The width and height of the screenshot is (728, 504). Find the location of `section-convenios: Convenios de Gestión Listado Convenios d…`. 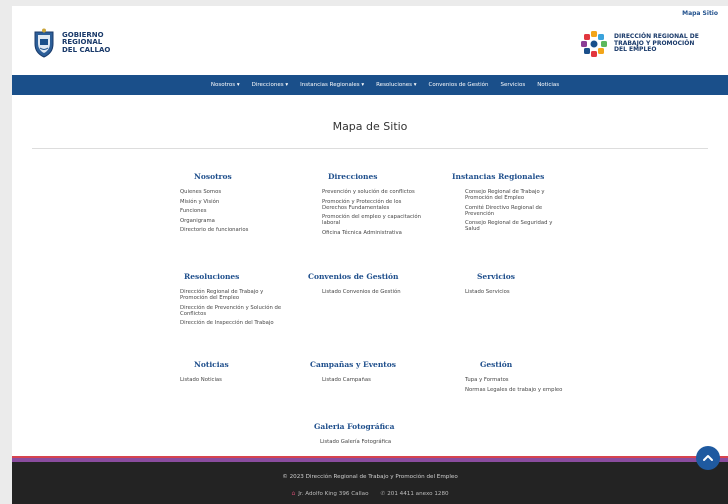

section-convenios: Convenios de Gestión Listado Convenios d… is located at coordinates (366, 285).